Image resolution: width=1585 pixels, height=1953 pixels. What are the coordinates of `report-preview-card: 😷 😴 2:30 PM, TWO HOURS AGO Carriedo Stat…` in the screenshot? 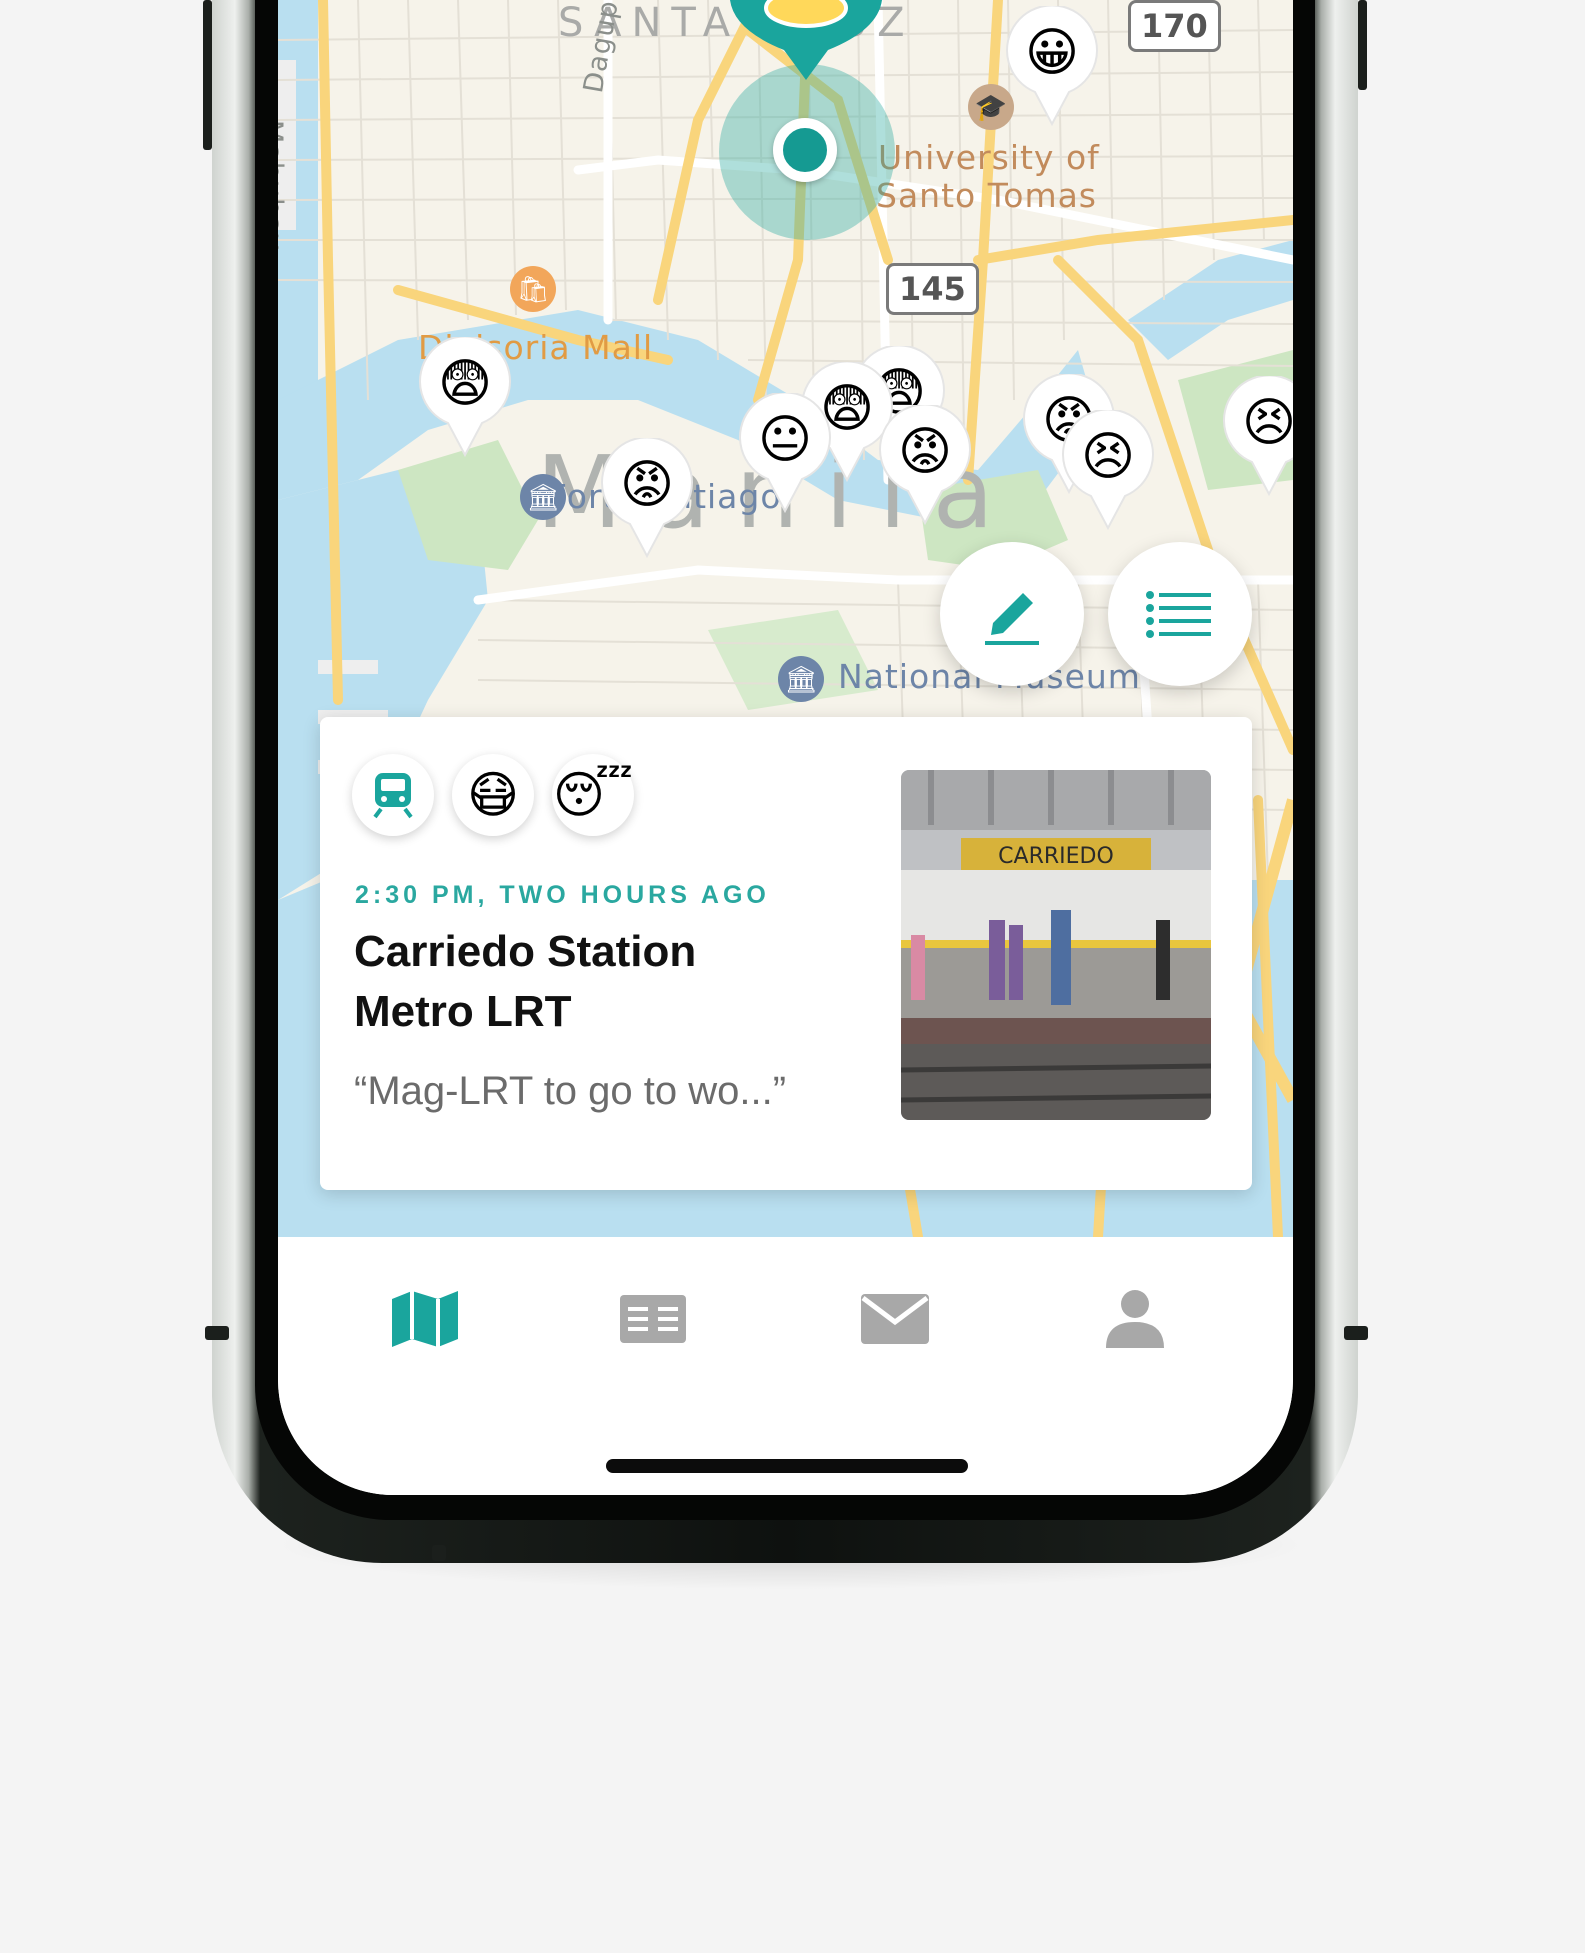 It's located at (786, 953).